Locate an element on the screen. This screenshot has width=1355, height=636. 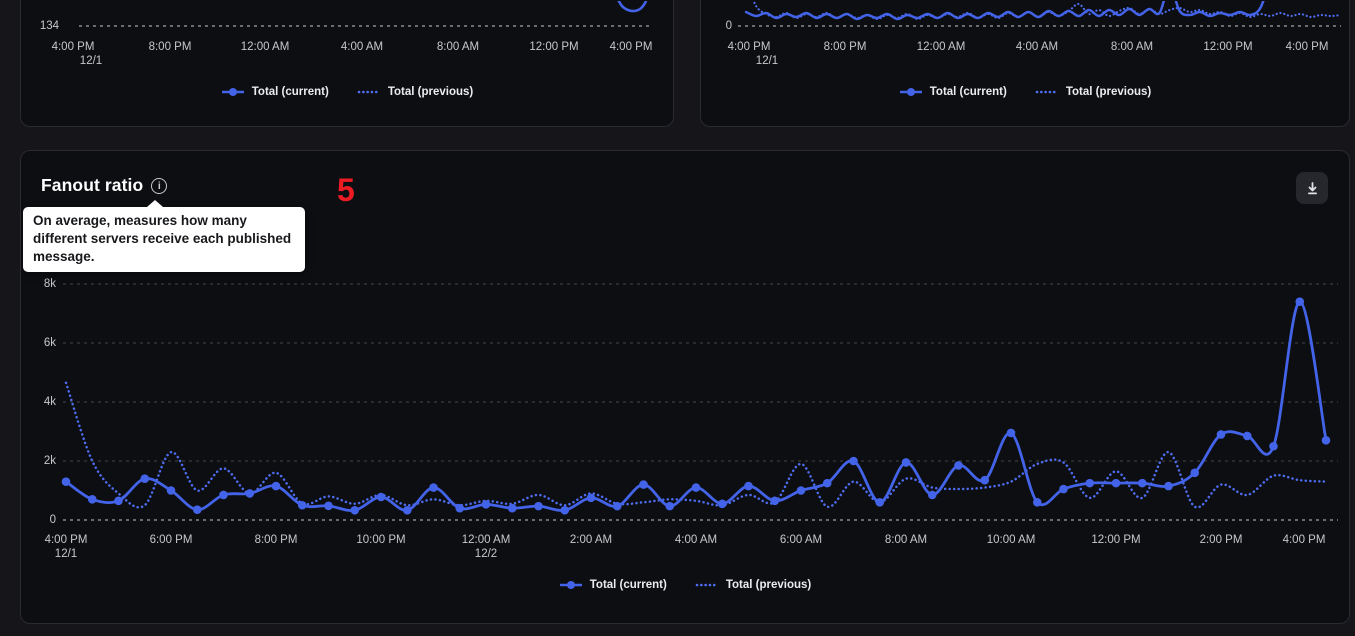
x-tick-label: 10:00 PM is located at coordinates (381, 540).